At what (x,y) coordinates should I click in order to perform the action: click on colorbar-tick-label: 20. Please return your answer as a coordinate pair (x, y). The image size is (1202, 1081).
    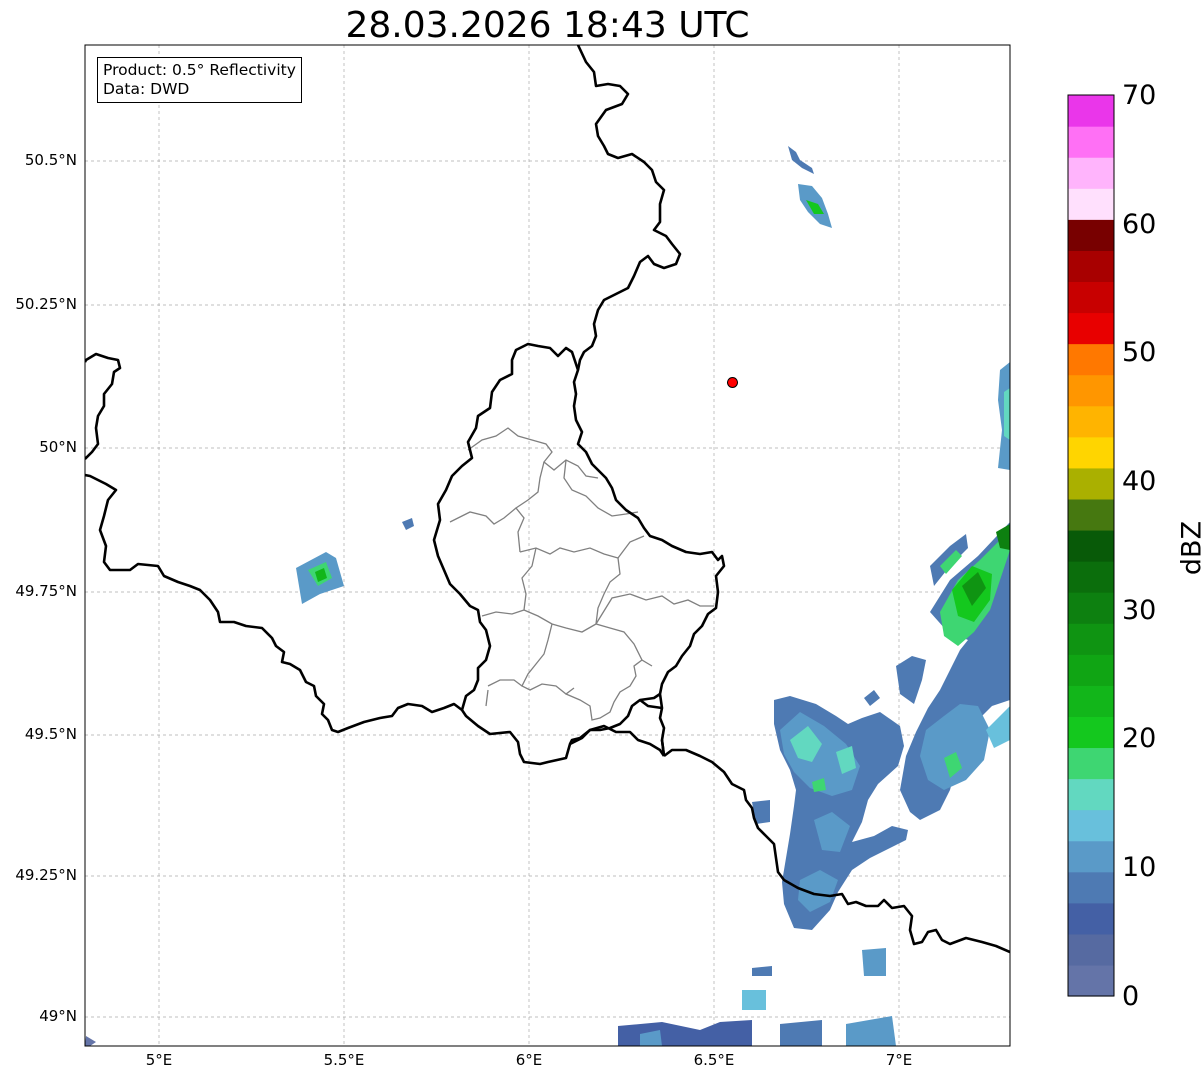
    Looking at the image, I should click on (1139, 738).